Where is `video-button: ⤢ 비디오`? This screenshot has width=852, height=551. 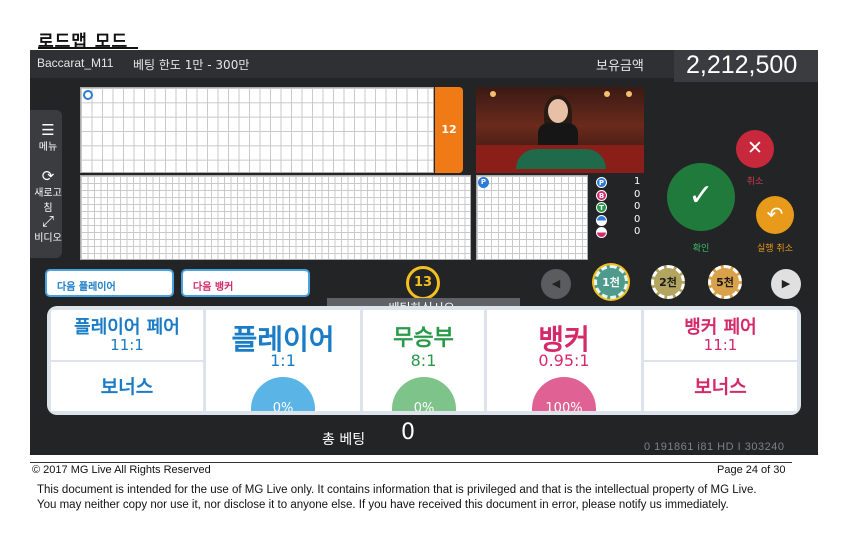 video-button: ⤢ 비디오 is located at coordinates (48, 228).